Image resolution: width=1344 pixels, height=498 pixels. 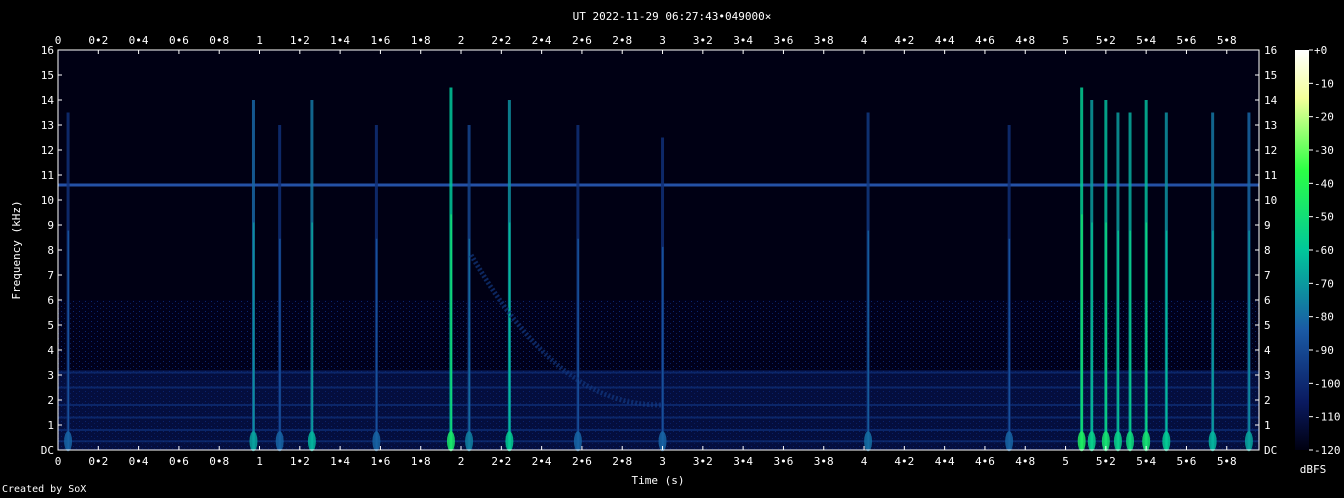 I want to click on colorbar-label: dBFS, so click(x=1313, y=469).